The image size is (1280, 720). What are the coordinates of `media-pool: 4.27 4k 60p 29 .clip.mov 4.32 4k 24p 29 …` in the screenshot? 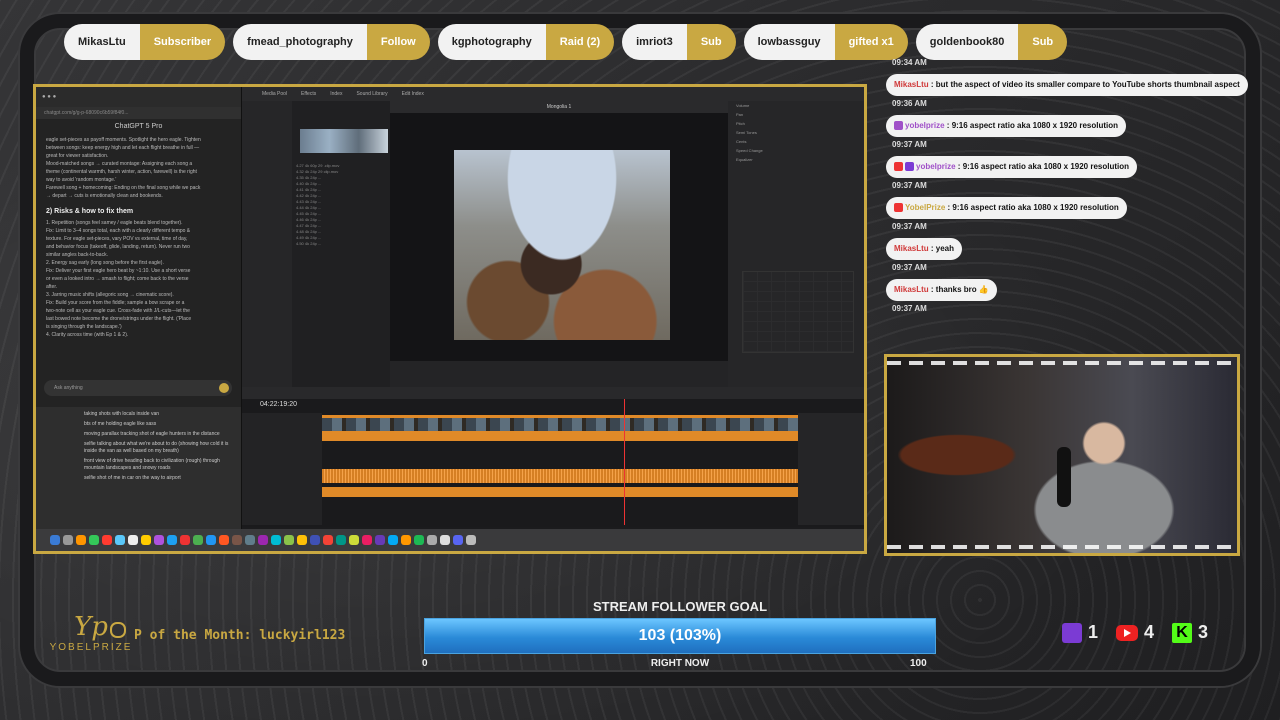 It's located at (341, 244).